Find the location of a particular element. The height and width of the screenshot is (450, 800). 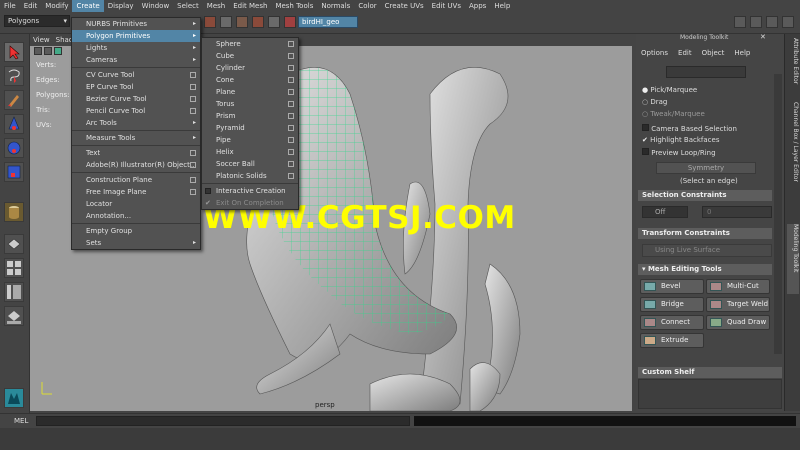

menu-edit-mesh: Edit Mesh is located at coordinates (250, 6).